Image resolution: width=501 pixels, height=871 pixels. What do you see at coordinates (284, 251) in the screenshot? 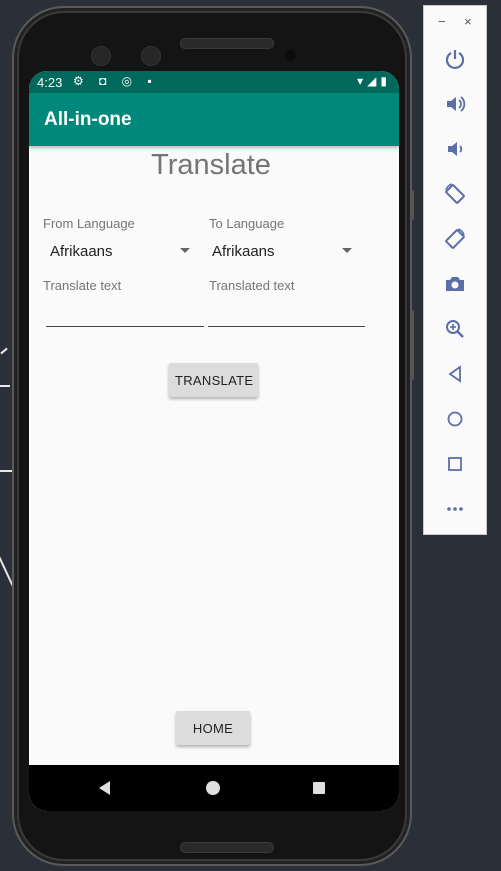
I see `to-language-spinner: Afrikaans` at bounding box center [284, 251].